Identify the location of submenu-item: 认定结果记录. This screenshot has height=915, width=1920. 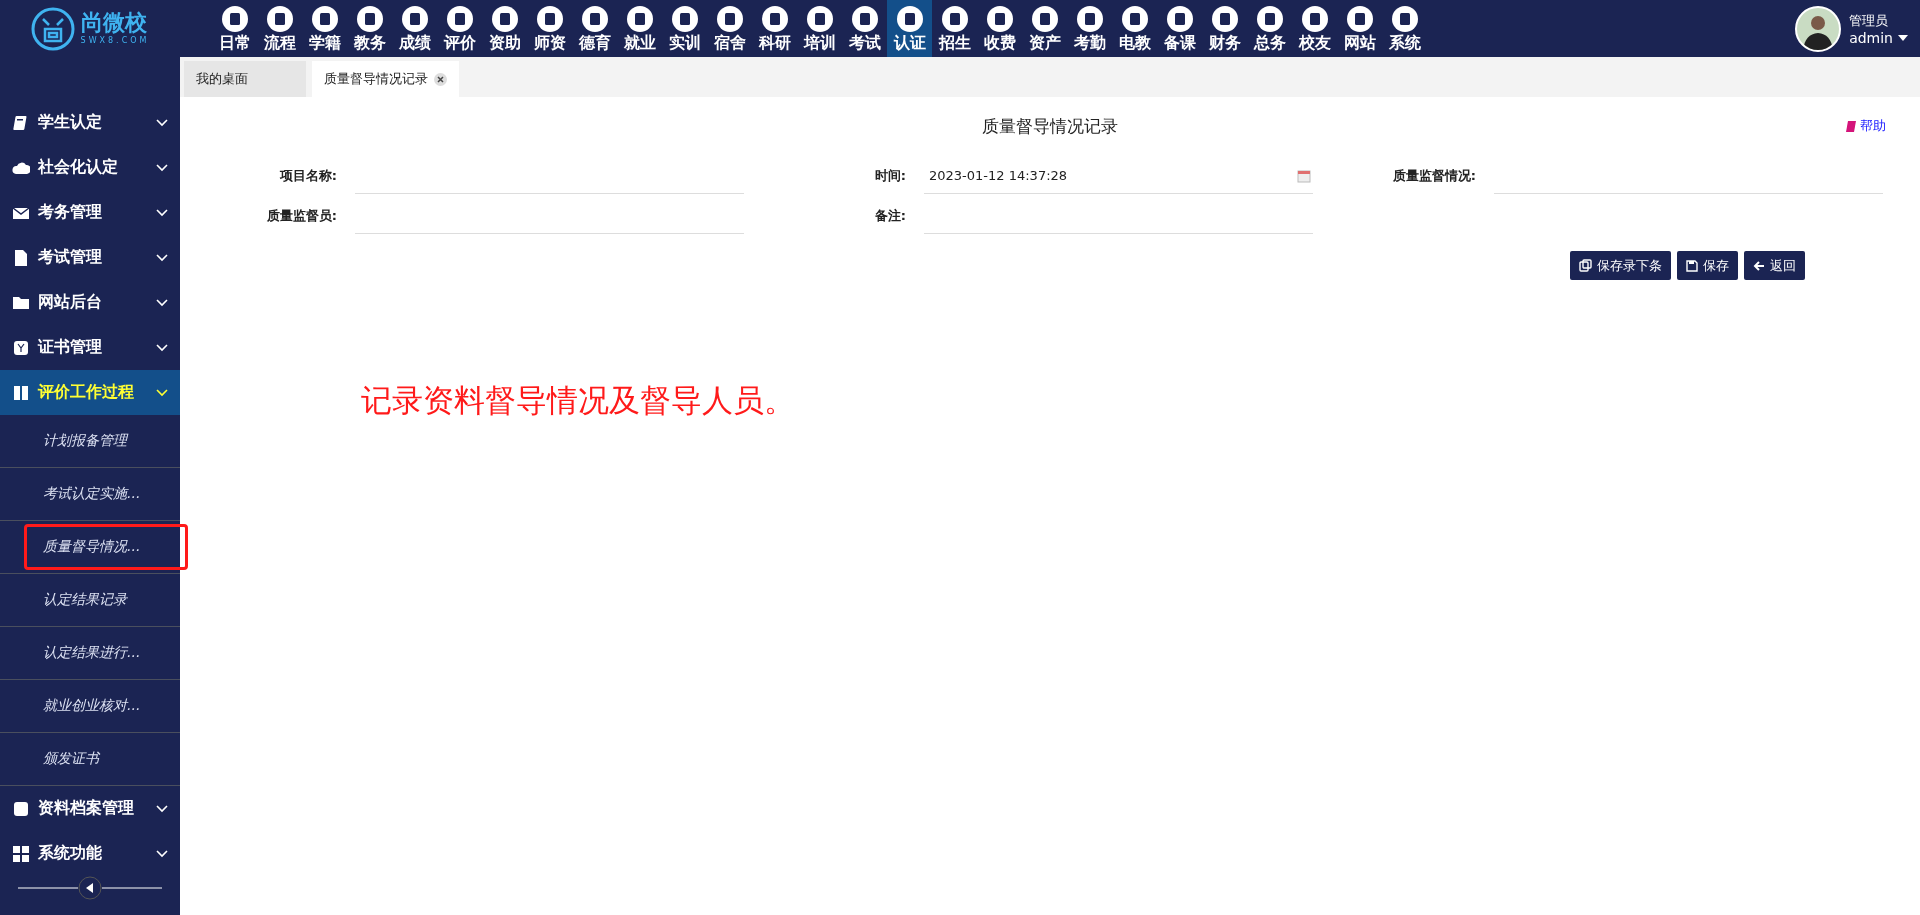
(90, 600).